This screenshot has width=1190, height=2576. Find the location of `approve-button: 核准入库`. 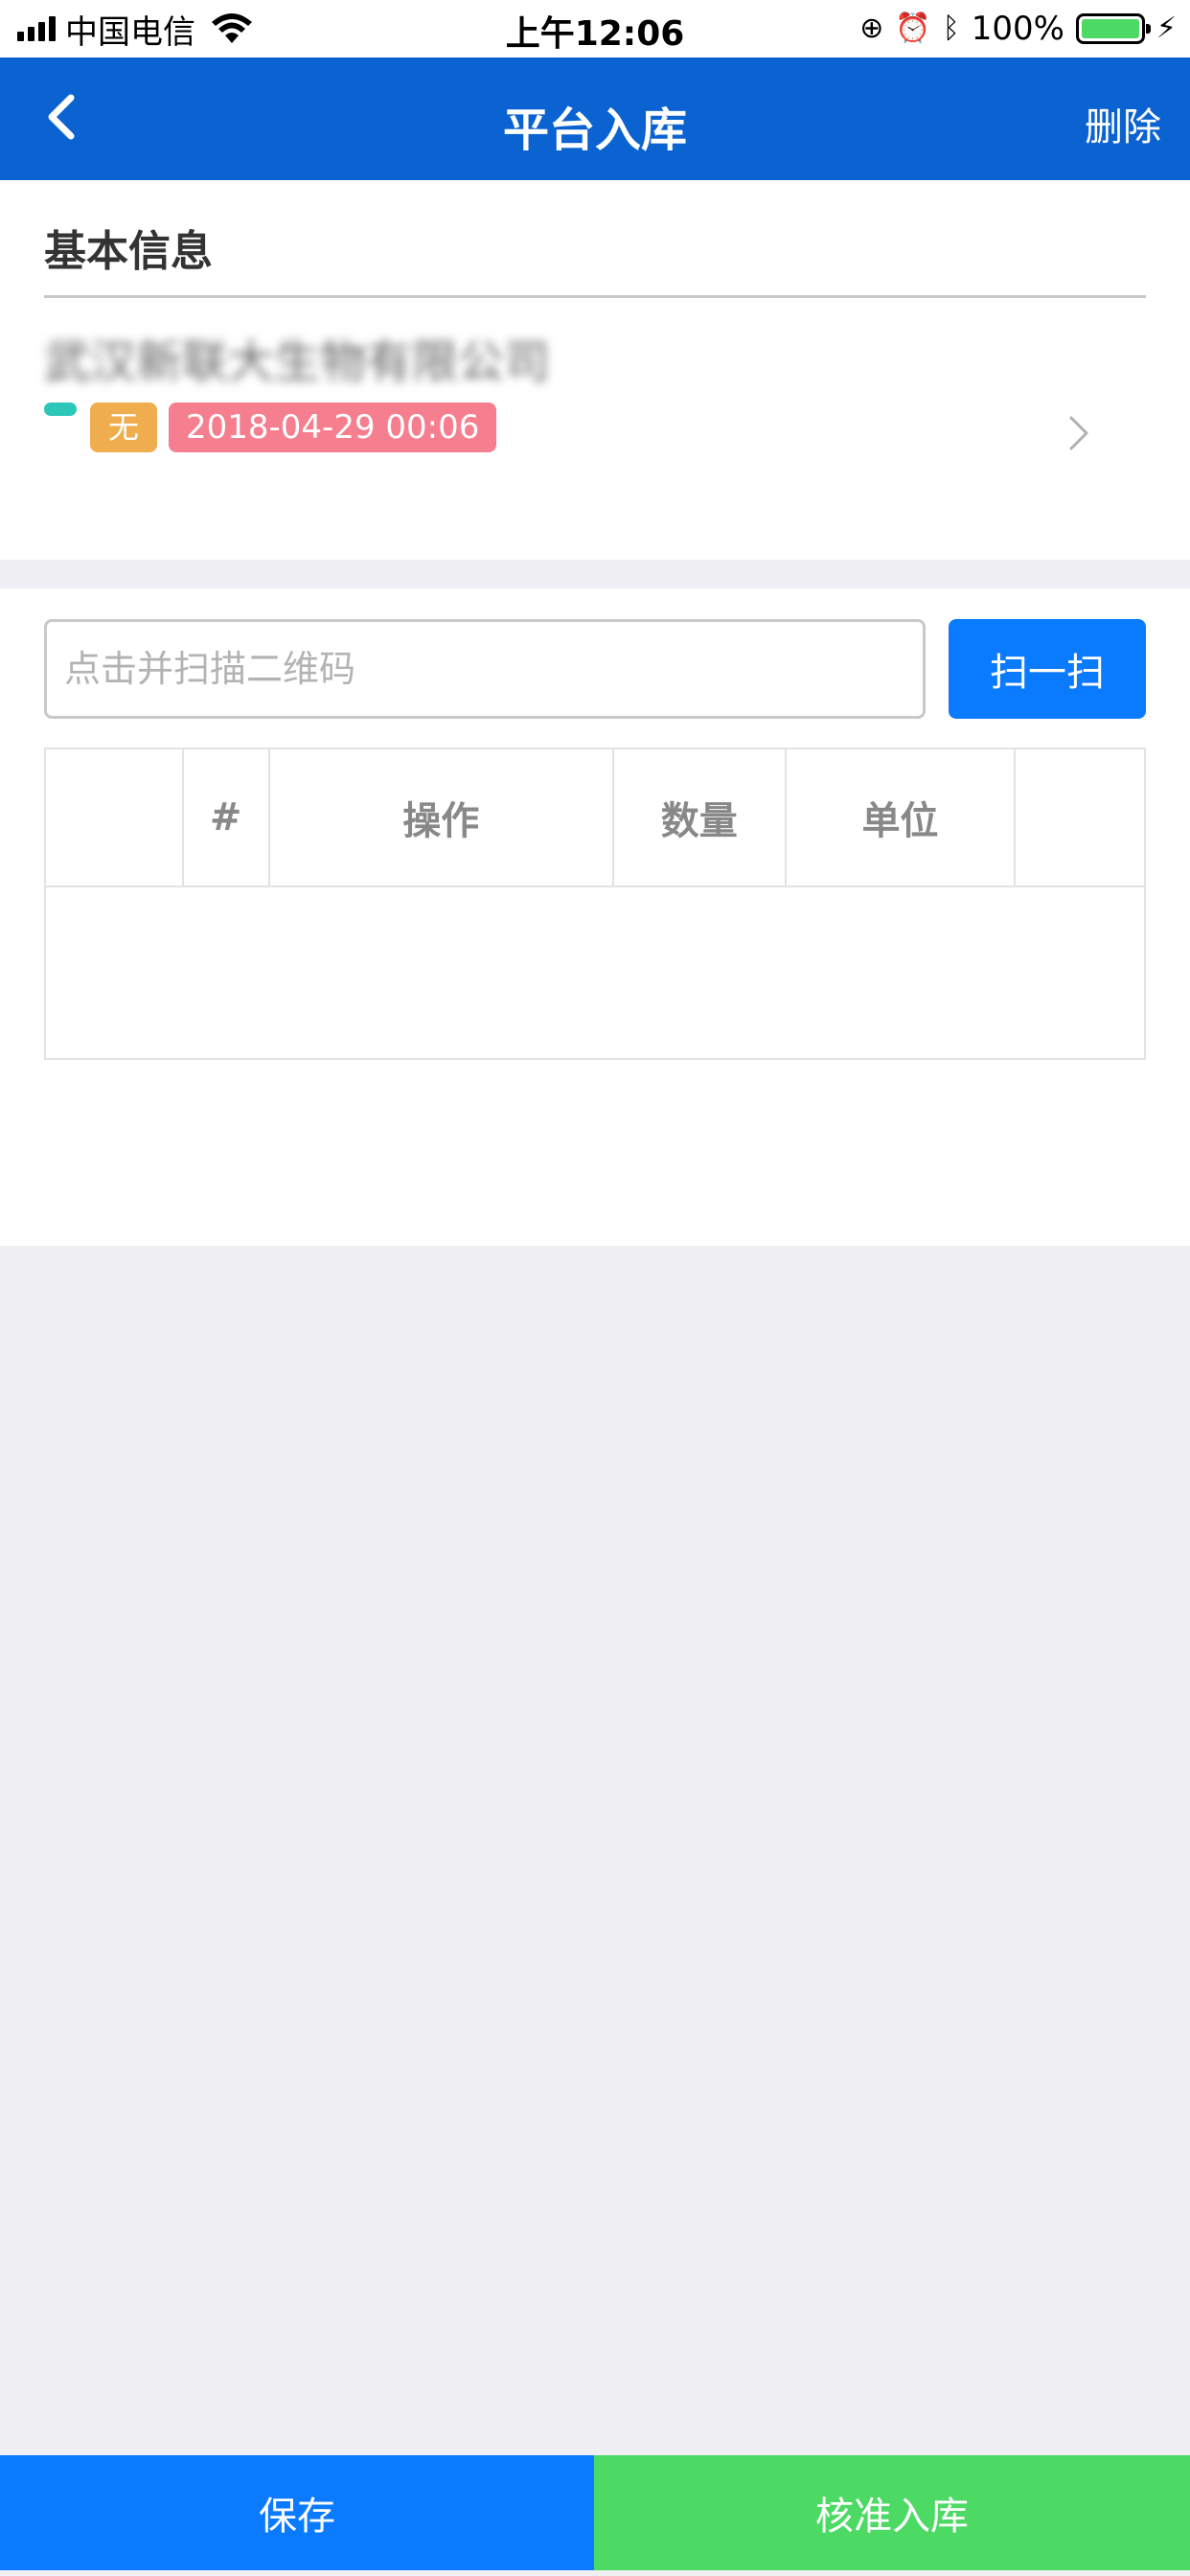

approve-button: 核准入库 is located at coordinates (892, 2512).